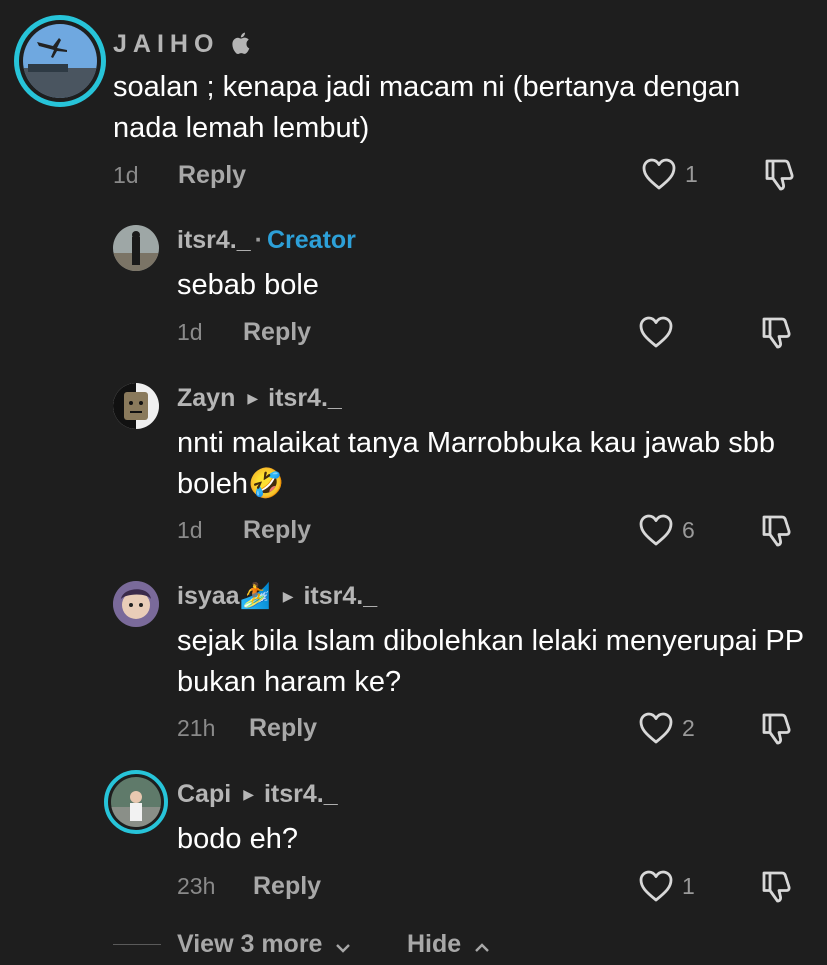  I want to click on chevron-down-icon, so click(343, 945).